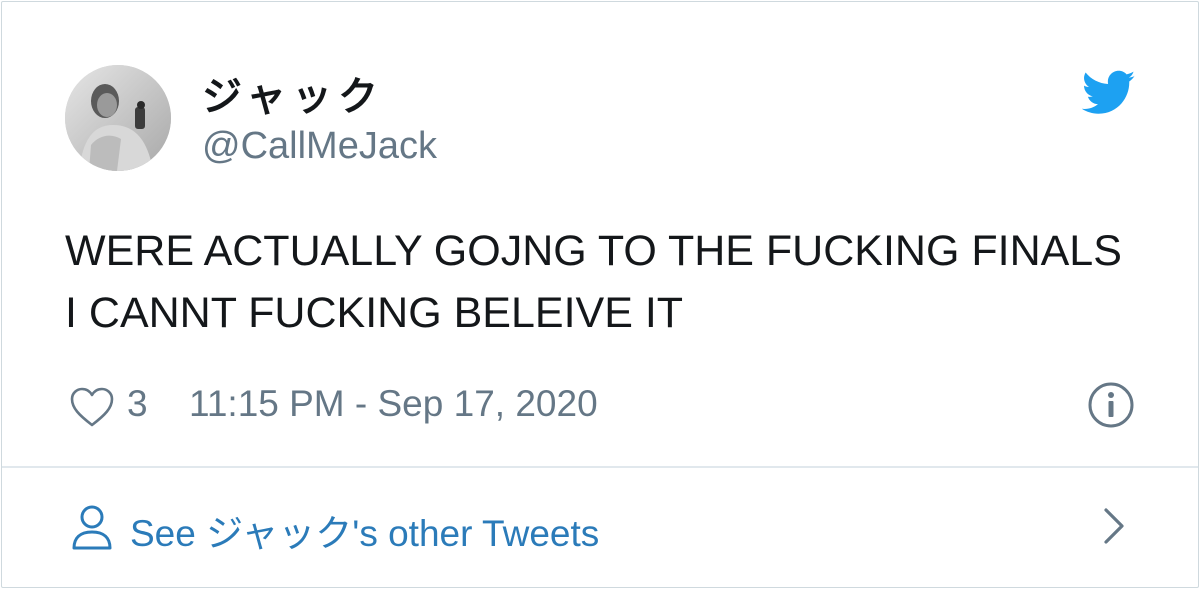 Image resolution: width=1202 pixels, height=591 pixels. What do you see at coordinates (605, 405) in the screenshot?
I see `tweet-meta: 3 11:15 PM - Sep 17, 2020` at bounding box center [605, 405].